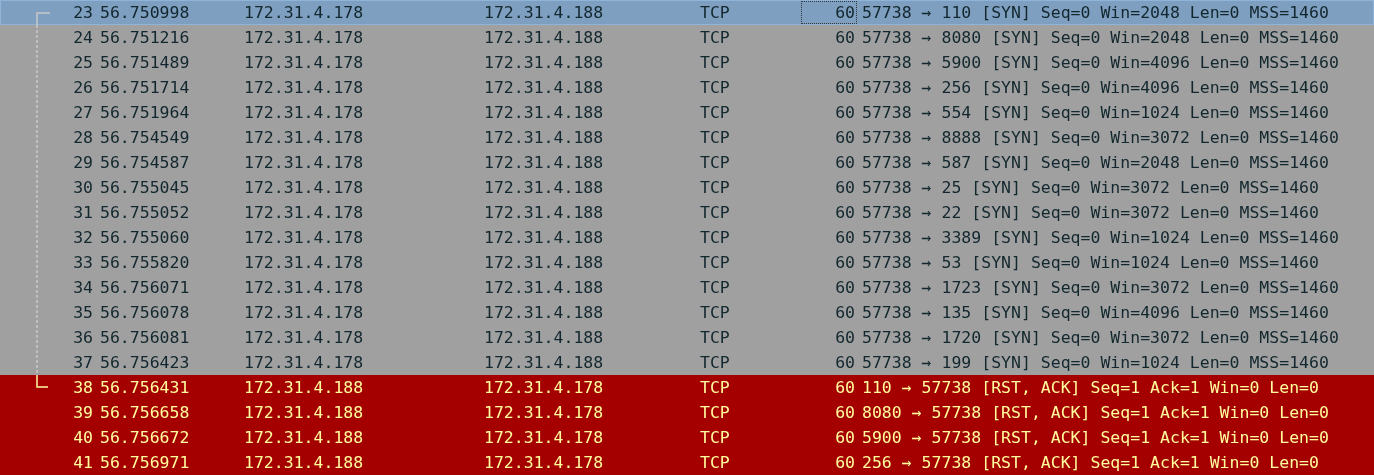 This screenshot has height=475, width=1374. What do you see at coordinates (145, 138) in the screenshot?
I see `packet-time: 56.754549` at bounding box center [145, 138].